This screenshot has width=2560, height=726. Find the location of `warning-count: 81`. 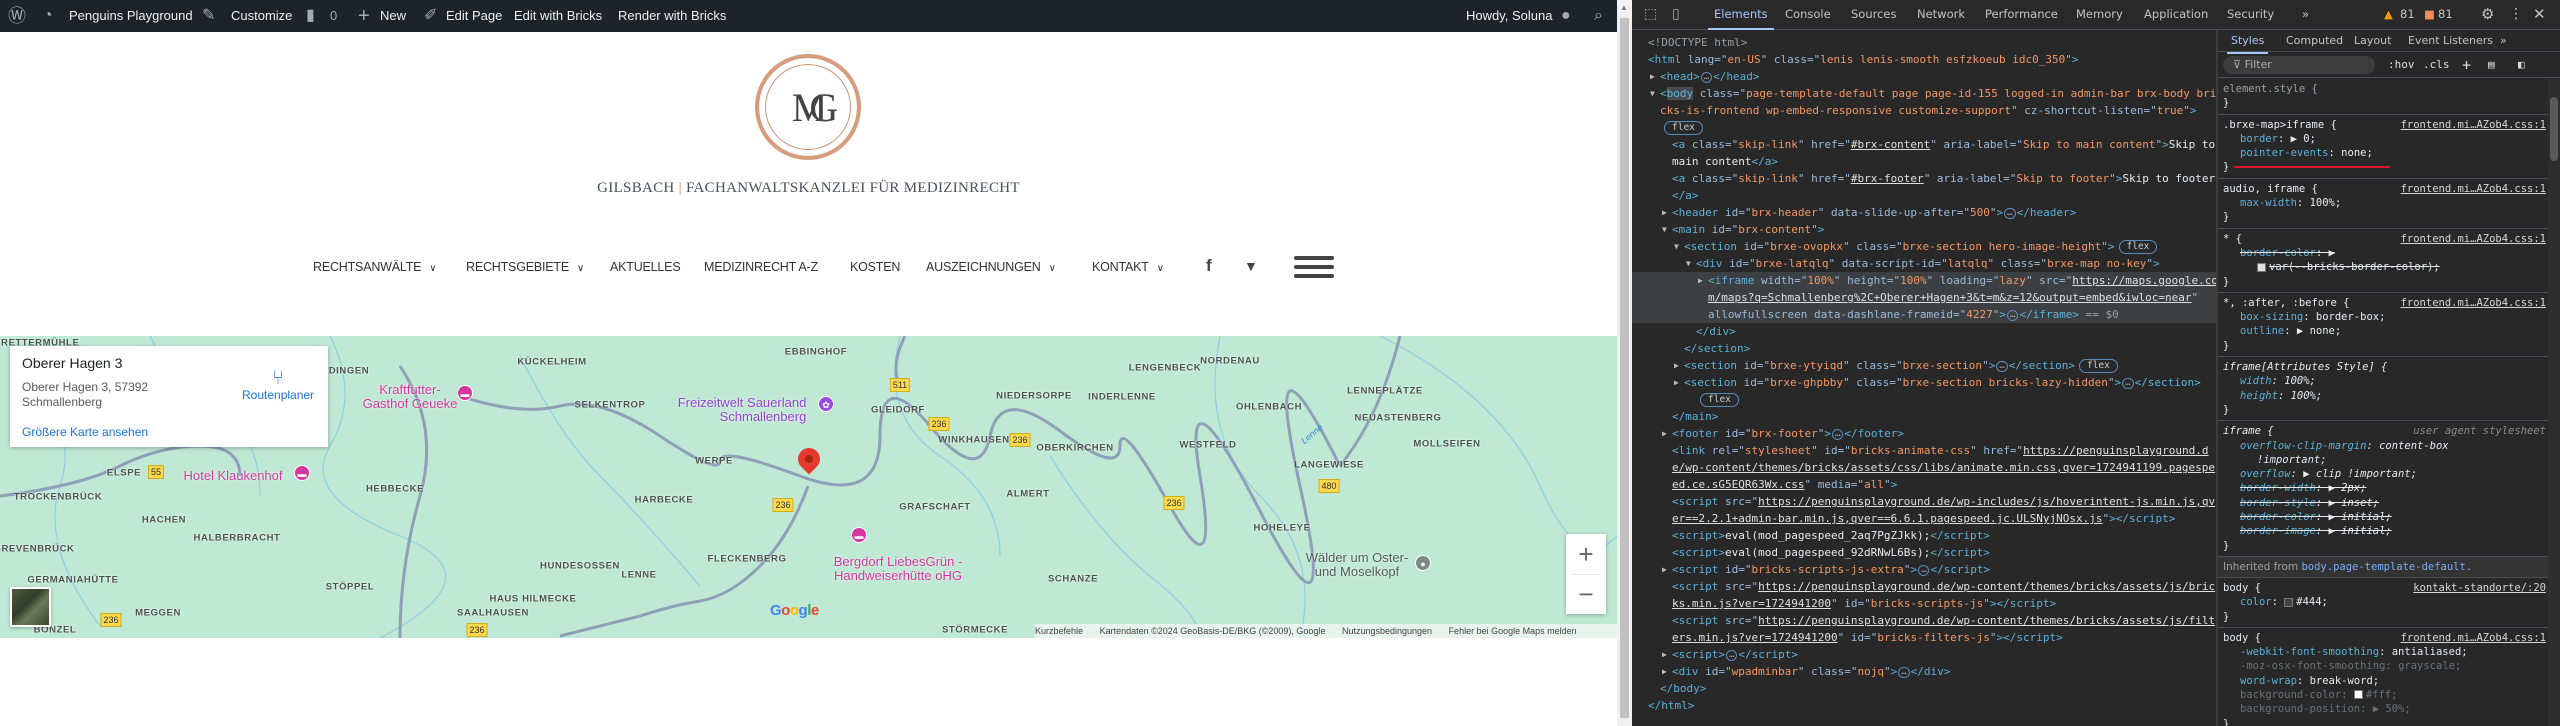

warning-count: 81 is located at coordinates (2407, 15).